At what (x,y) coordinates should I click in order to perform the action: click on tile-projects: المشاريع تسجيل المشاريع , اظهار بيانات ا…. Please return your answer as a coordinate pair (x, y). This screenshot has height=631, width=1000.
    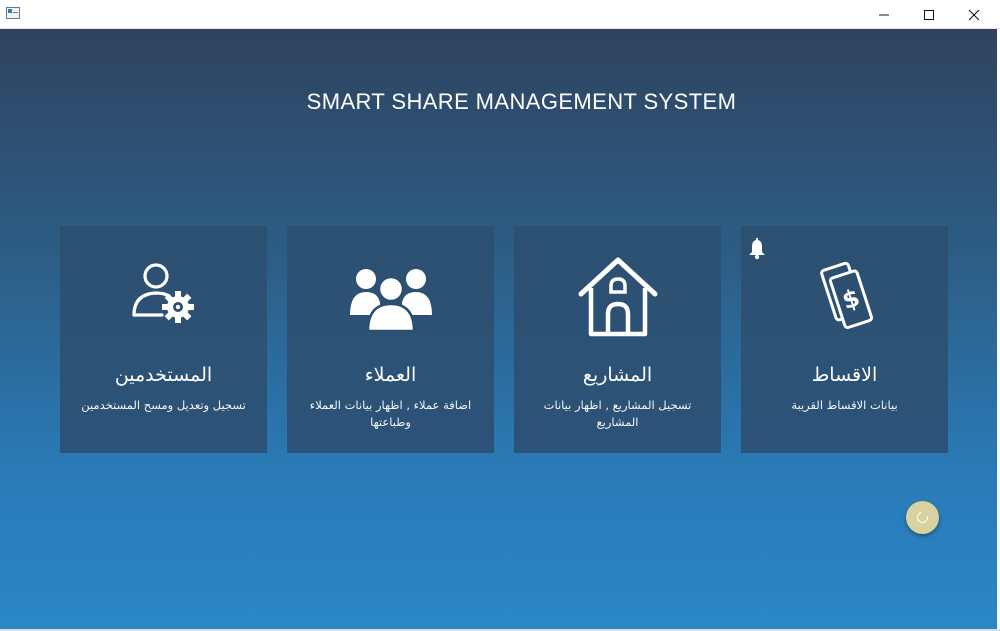
    Looking at the image, I should click on (617, 339).